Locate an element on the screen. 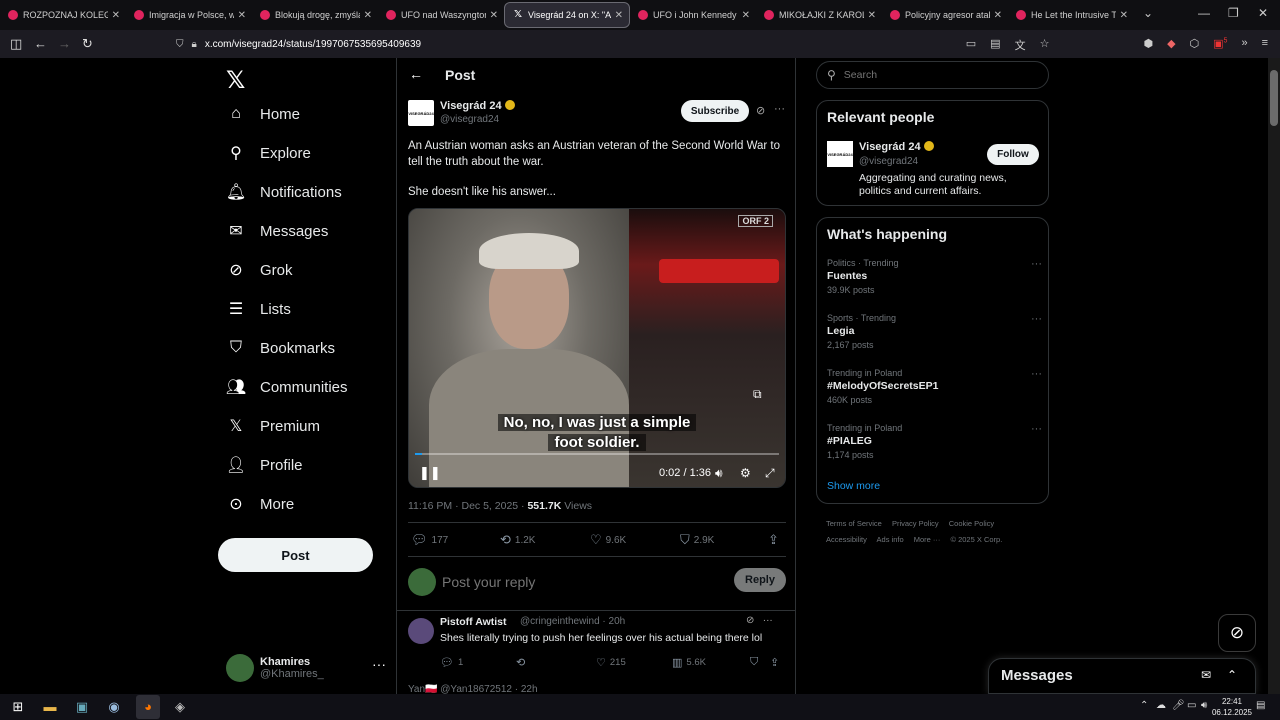 The height and width of the screenshot is (720, 1280). fullscreen-icon: ⤢ is located at coordinates (770, 473).